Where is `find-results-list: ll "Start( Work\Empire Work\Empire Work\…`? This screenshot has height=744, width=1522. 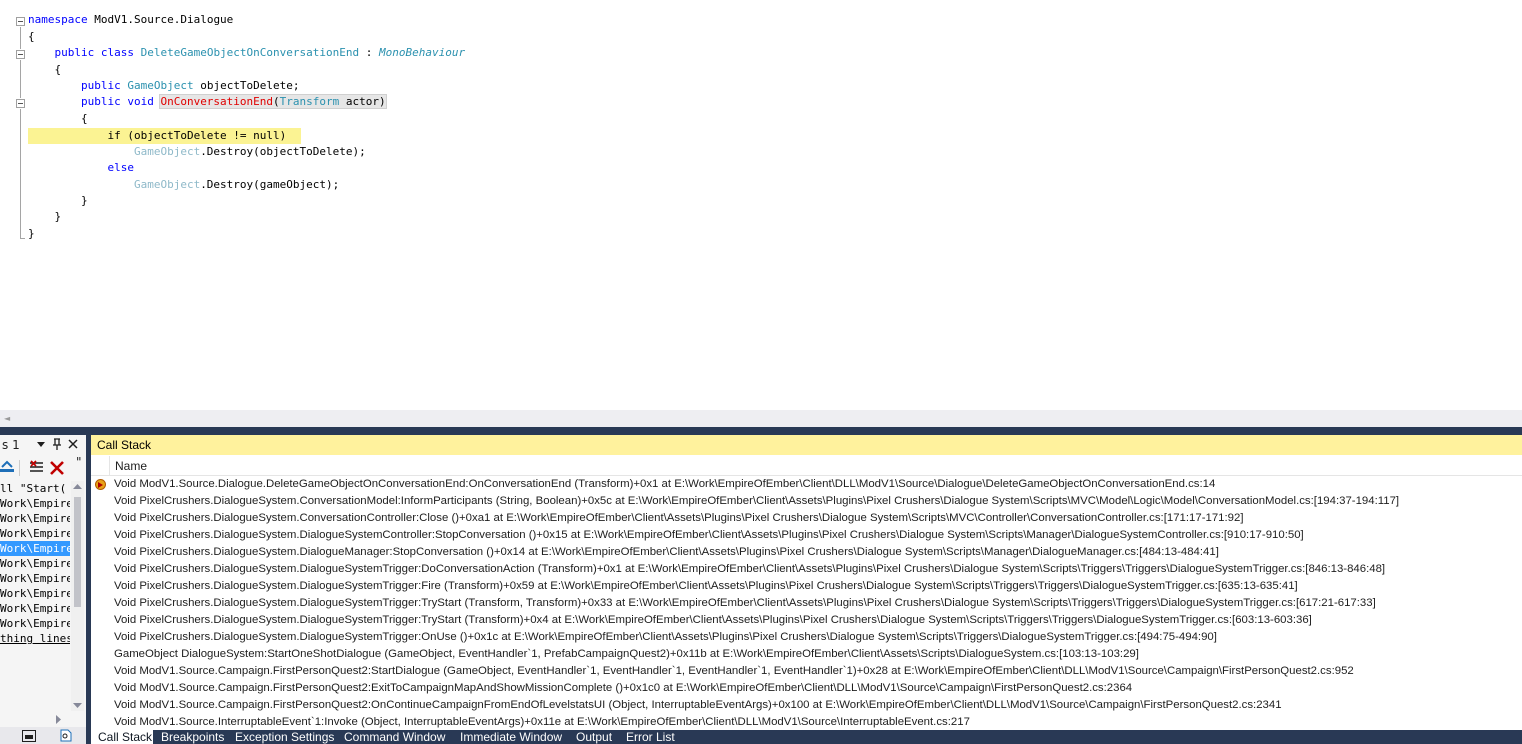 find-results-list: ll "Start( Work\Empire Work\Empire Work\… is located at coordinates (35, 596).